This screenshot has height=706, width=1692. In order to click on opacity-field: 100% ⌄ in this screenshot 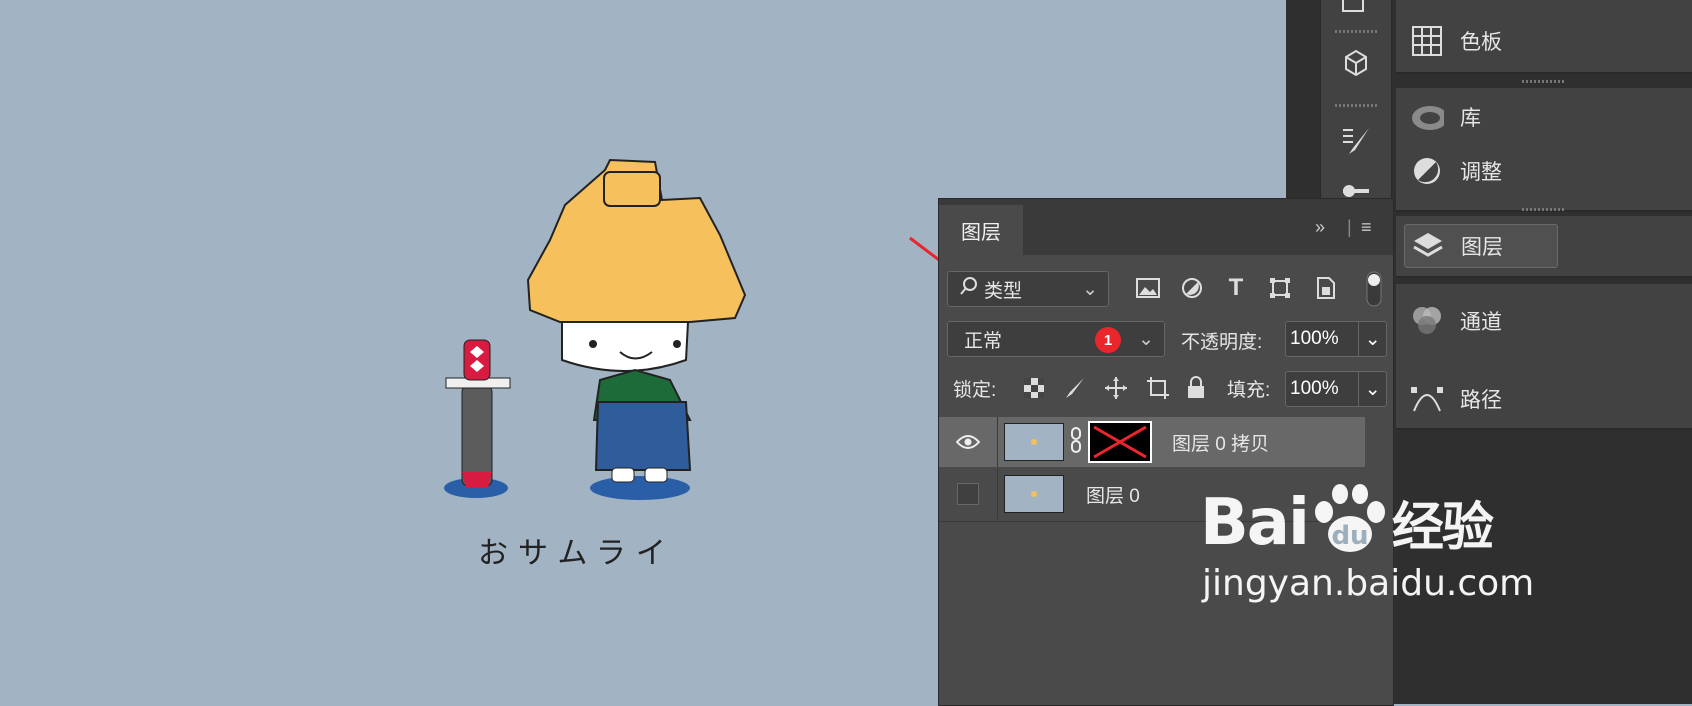, I will do `click(1336, 339)`.